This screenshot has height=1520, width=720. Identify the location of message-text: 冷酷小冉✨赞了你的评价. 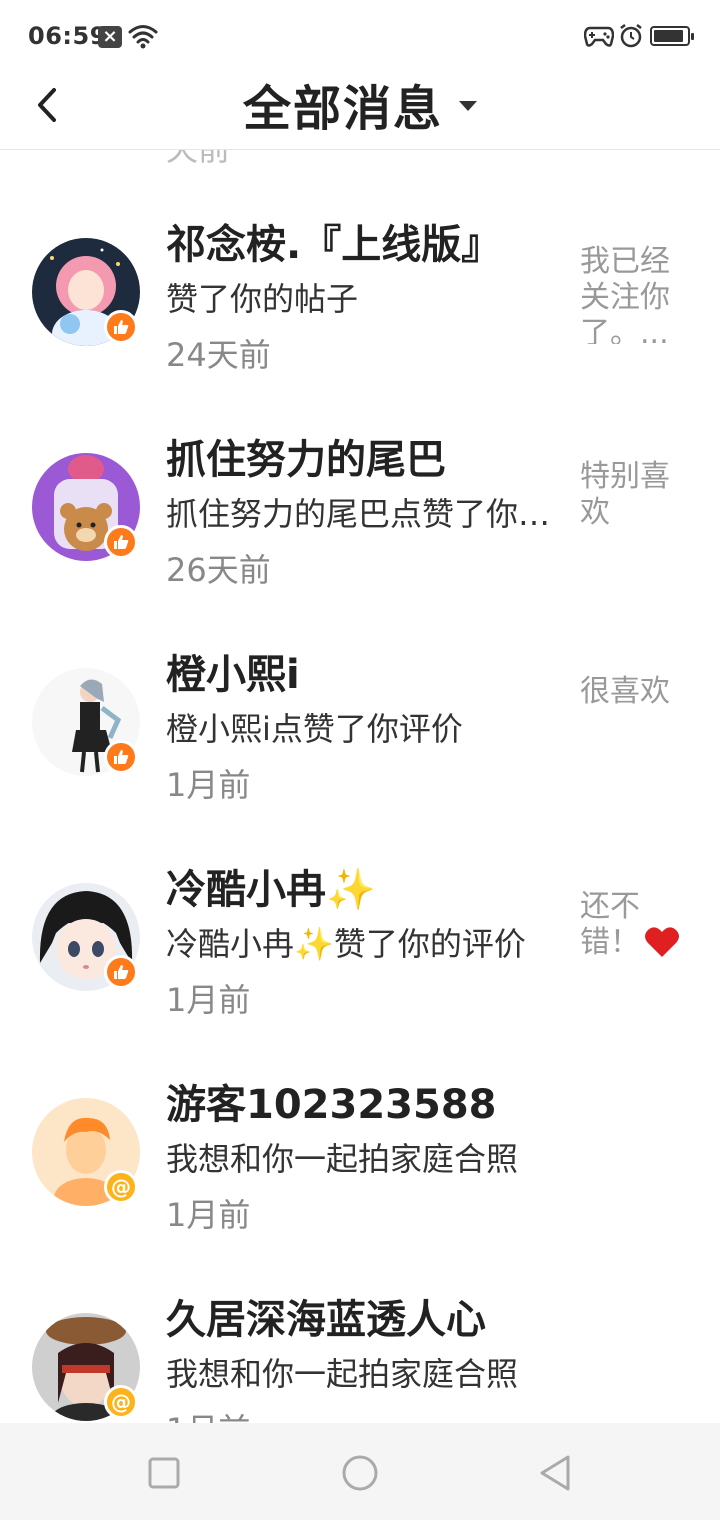
(346, 944).